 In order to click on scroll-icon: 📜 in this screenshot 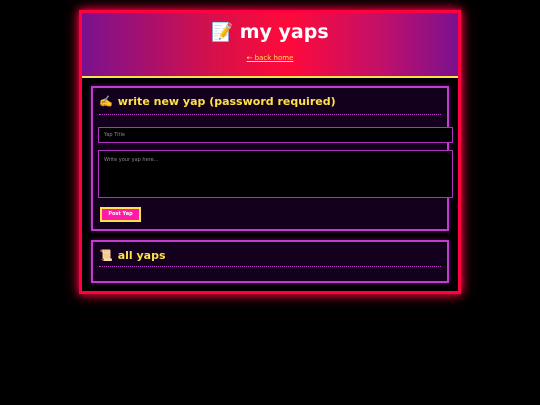, I will do `click(106, 255)`.